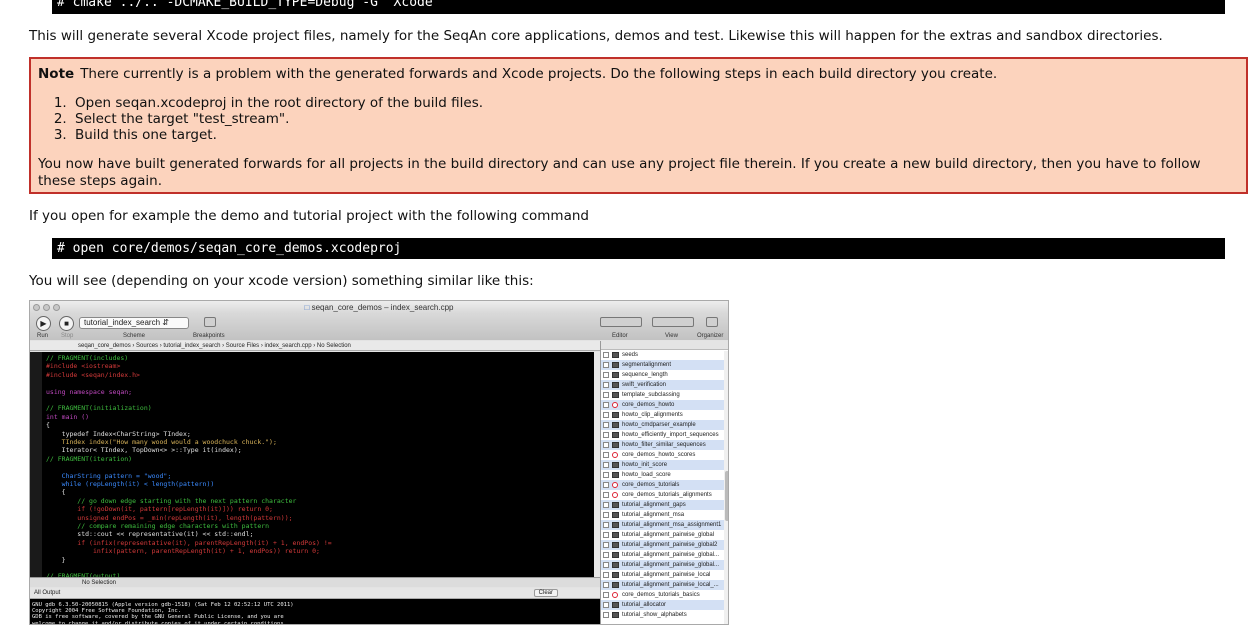 This screenshot has height=625, width=1259. Describe the element at coordinates (664, 485) in the screenshot. I see `navigator-item: core_demos_tutorials` at that location.